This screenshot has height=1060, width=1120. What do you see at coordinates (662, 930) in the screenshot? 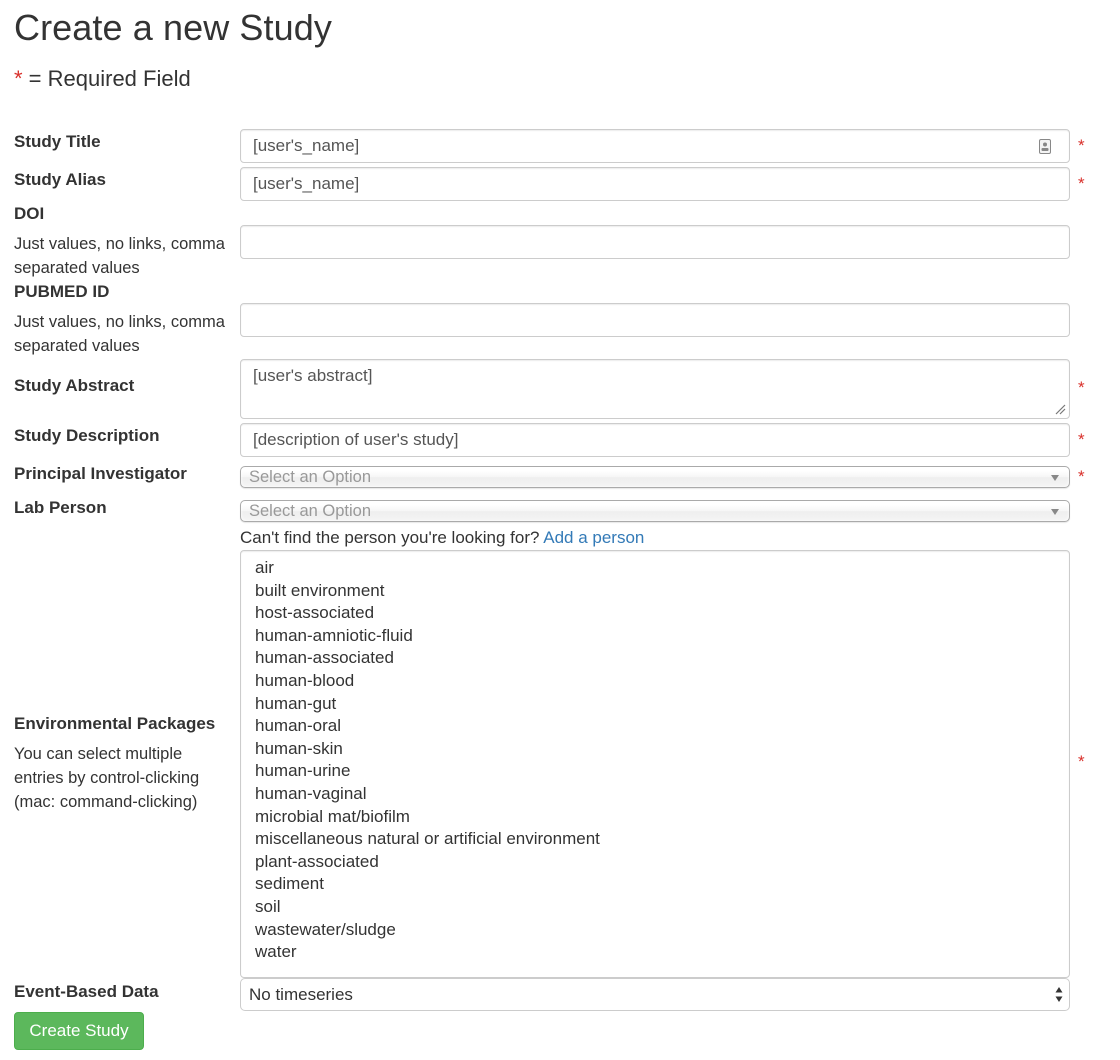
I see `list-item: wastewater/sludge` at bounding box center [662, 930].